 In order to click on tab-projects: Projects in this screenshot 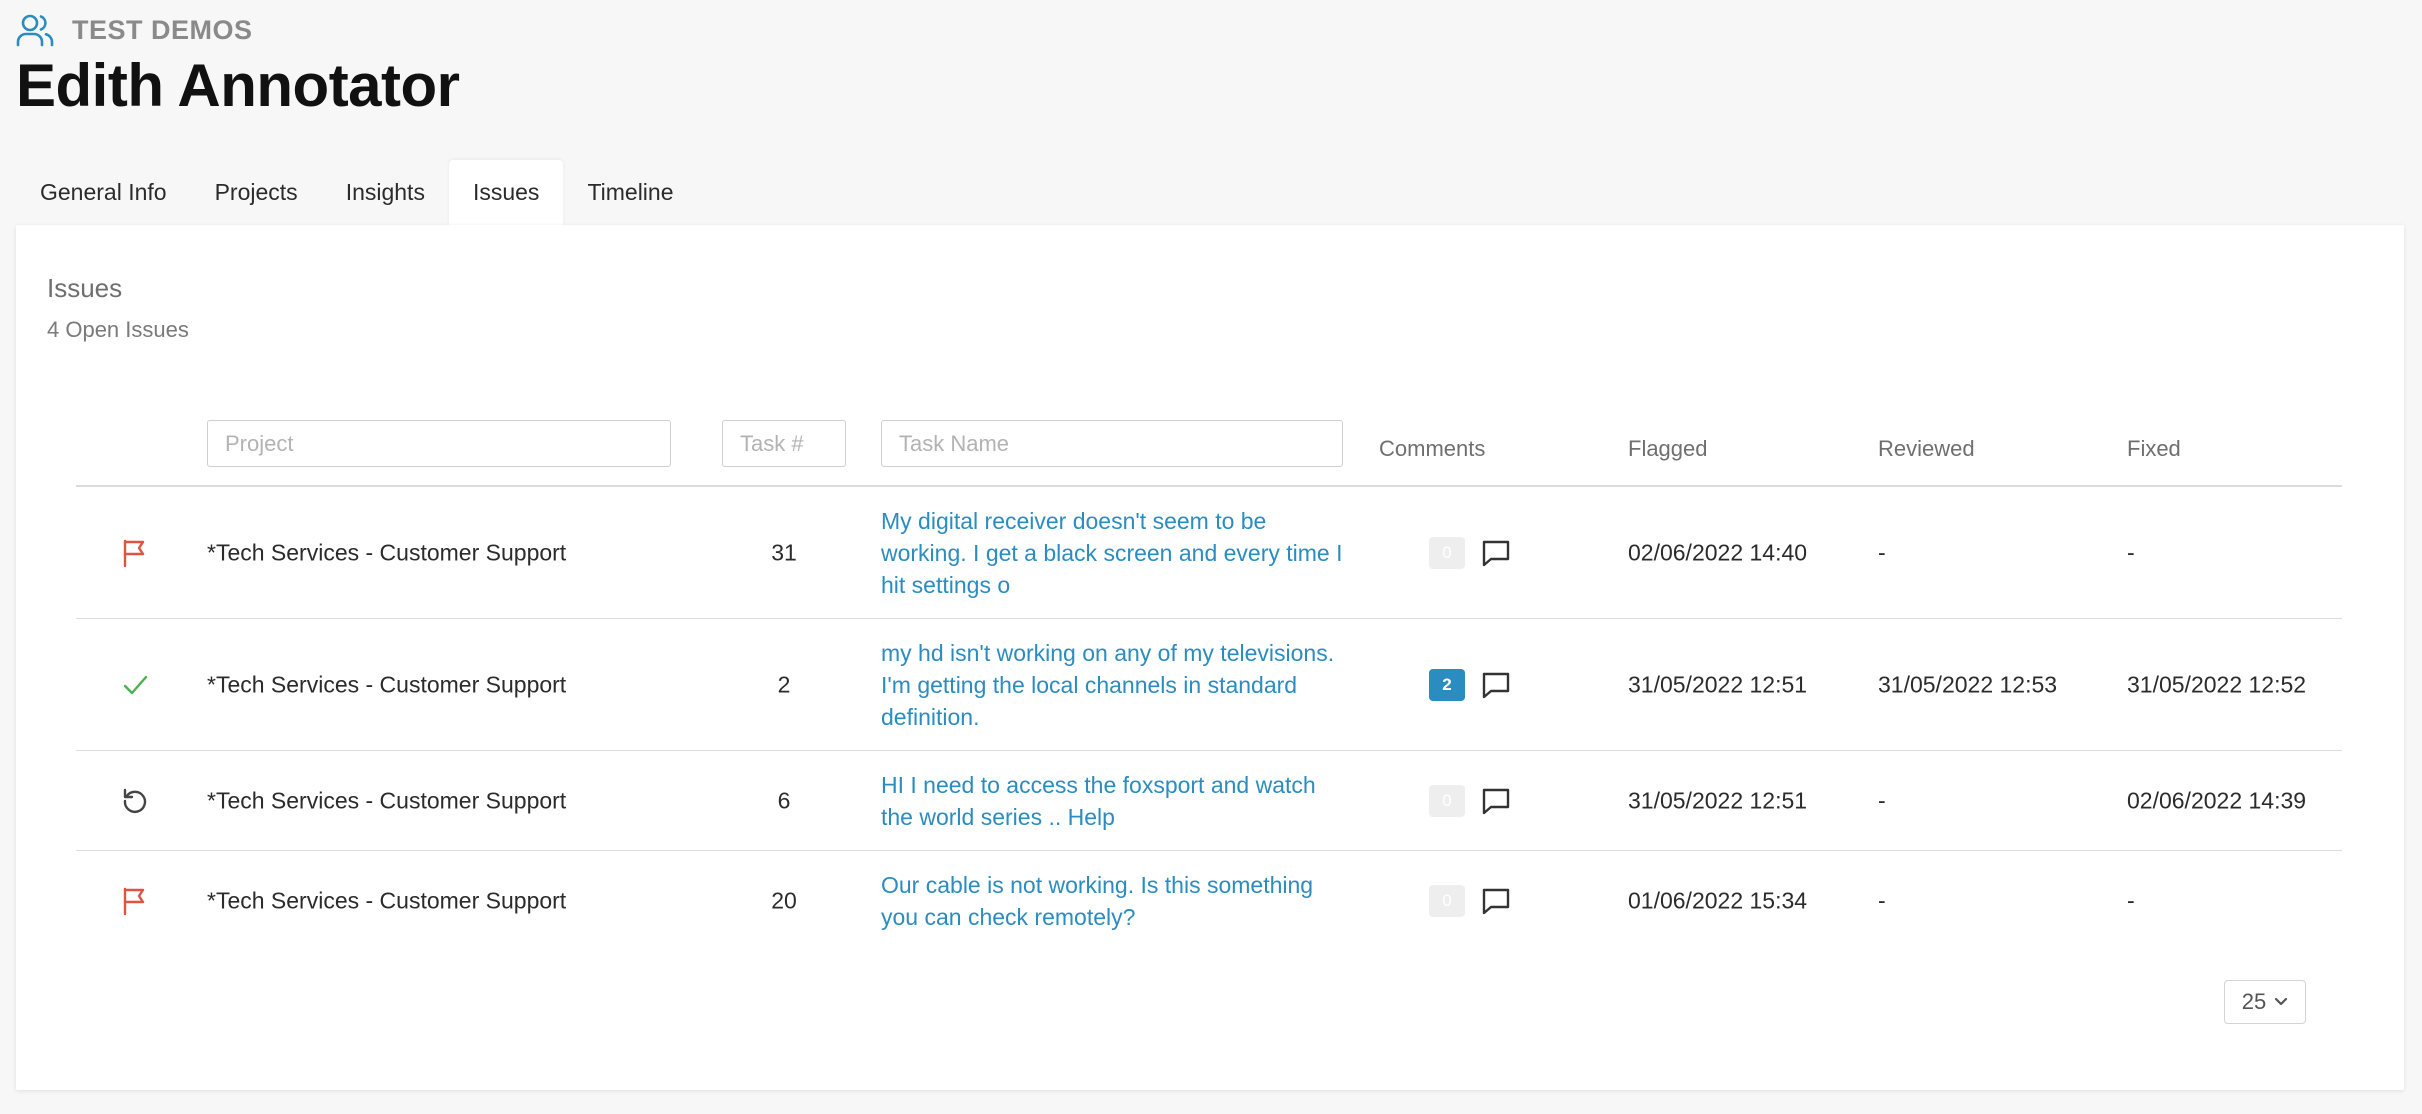, I will do `click(256, 192)`.